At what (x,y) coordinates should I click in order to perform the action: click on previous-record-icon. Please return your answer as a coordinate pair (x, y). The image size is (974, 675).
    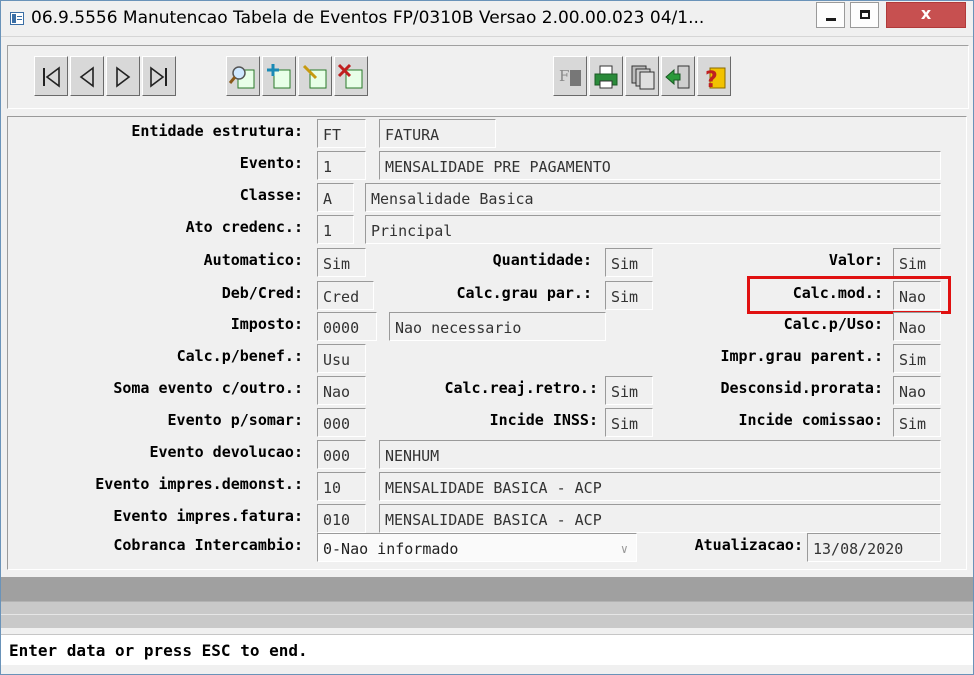
    Looking at the image, I should click on (86, 77).